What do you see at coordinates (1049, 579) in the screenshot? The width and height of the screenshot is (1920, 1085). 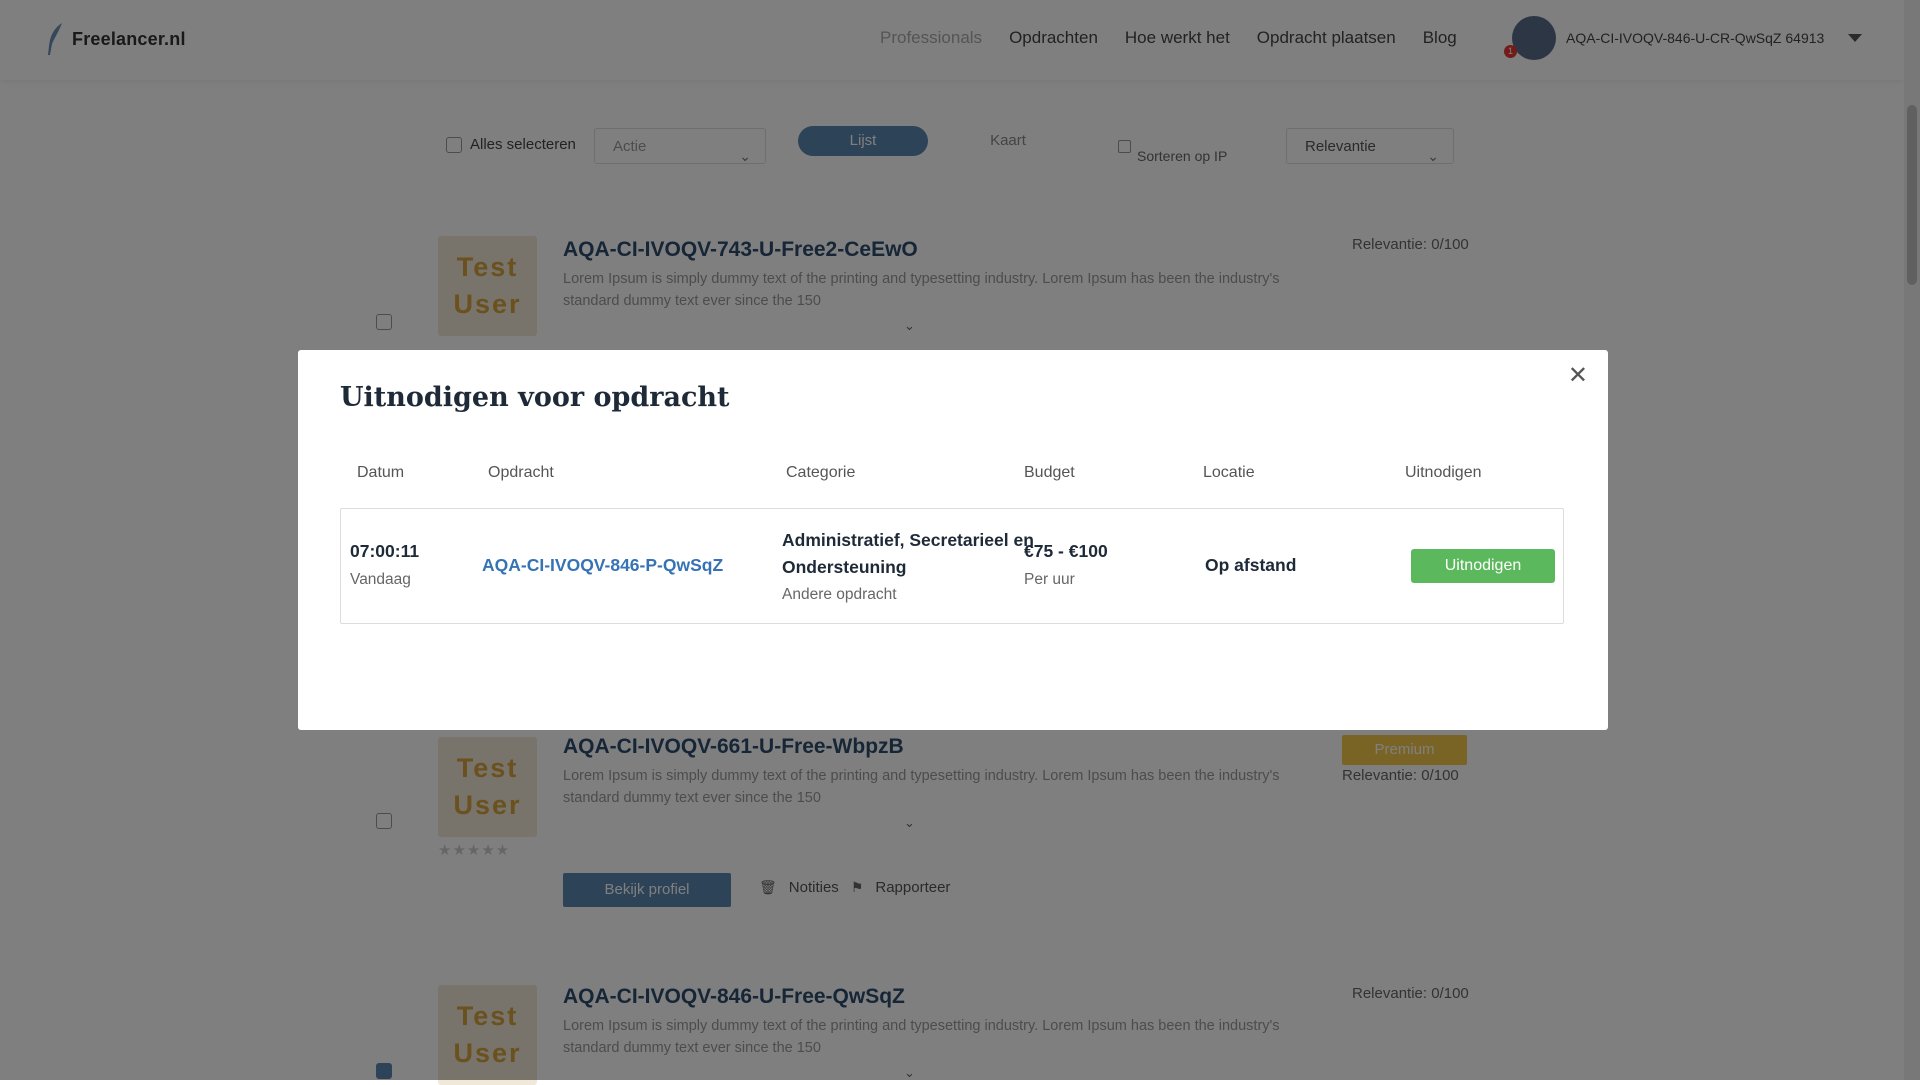 I see `budget-unit: Per uur` at bounding box center [1049, 579].